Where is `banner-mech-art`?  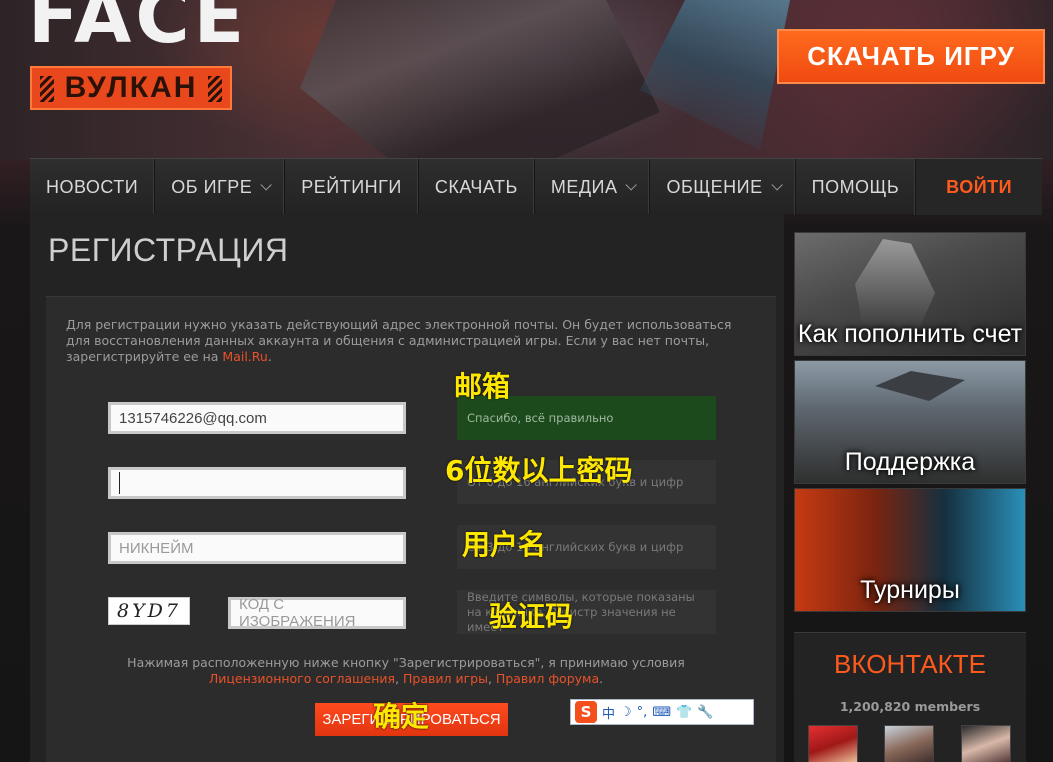
banner-mech-art is located at coordinates (715, 75).